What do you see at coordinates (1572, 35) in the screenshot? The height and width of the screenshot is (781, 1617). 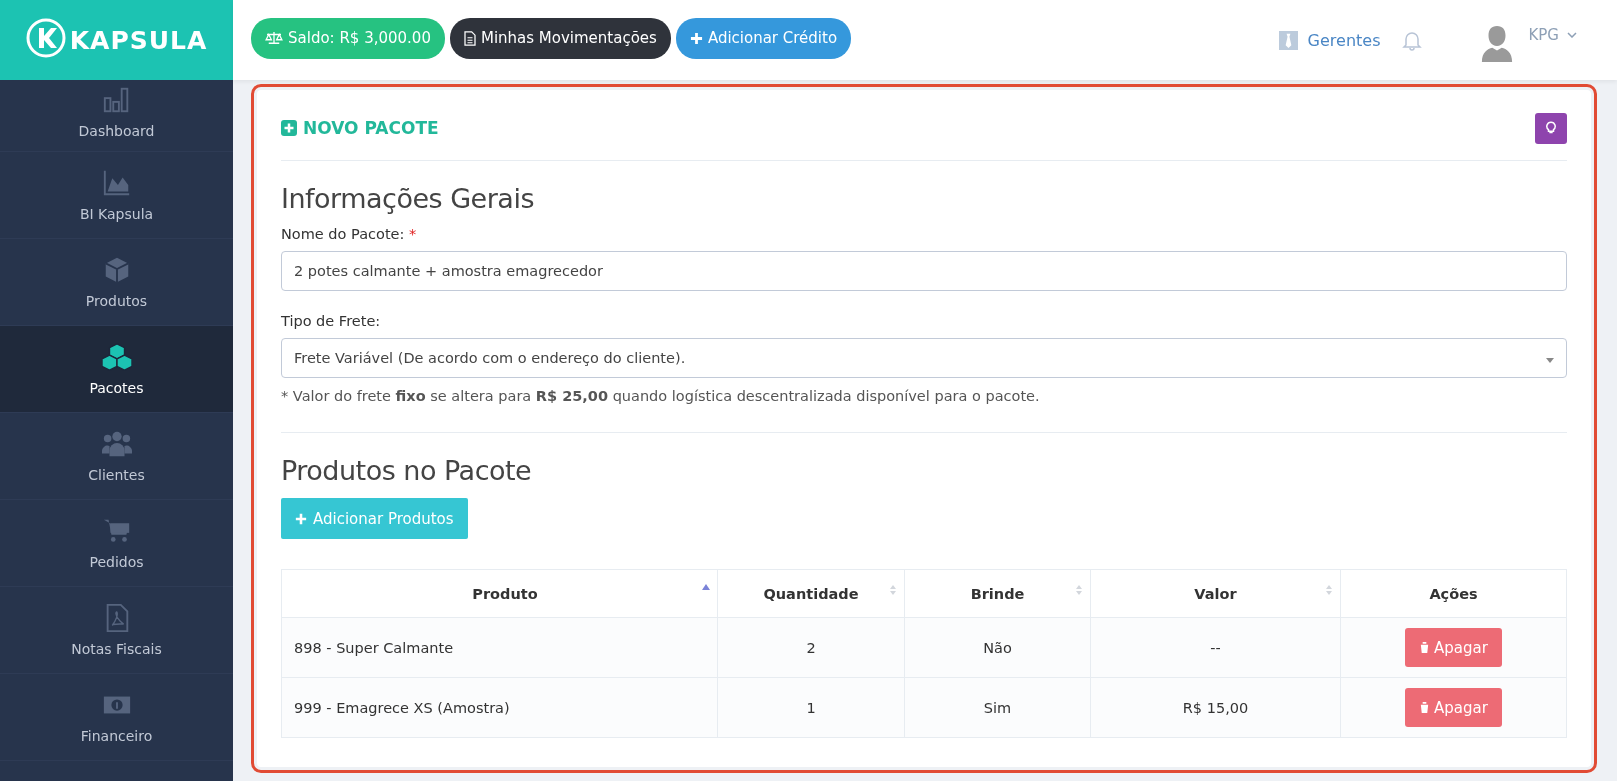 I see `chevron-down-icon` at bounding box center [1572, 35].